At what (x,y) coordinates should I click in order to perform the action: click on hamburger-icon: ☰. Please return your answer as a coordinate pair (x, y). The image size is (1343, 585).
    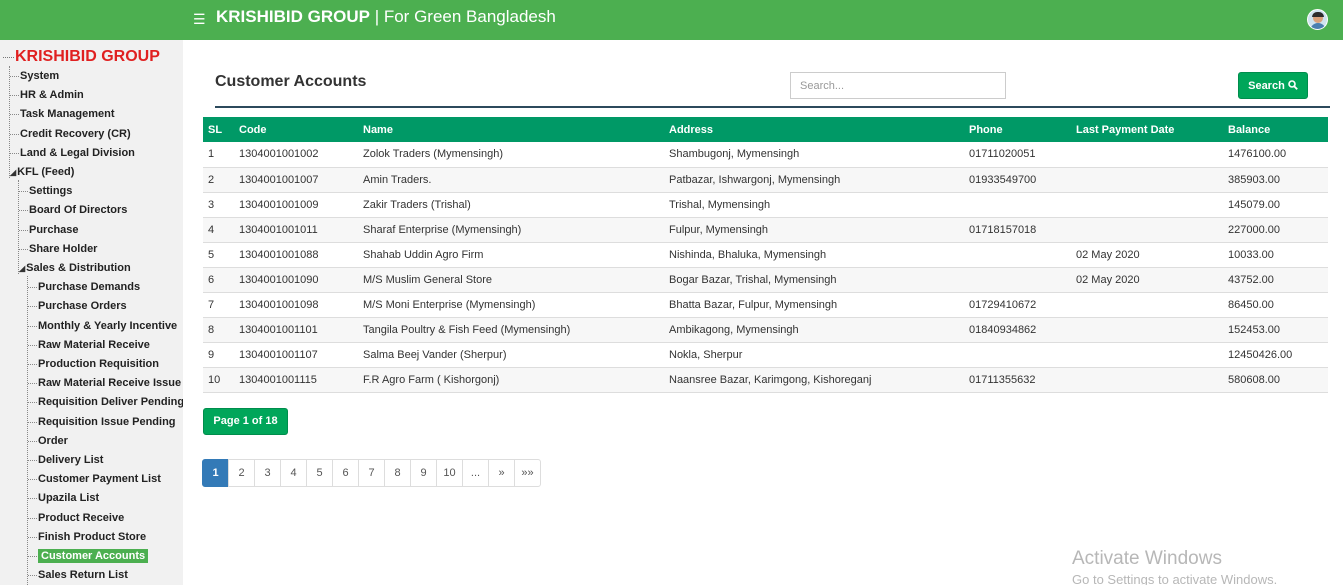
    Looking at the image, I should click on (199, 19).